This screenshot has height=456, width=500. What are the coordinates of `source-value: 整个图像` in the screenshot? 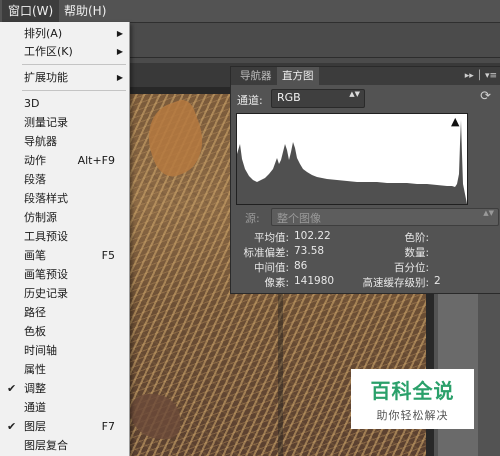 It's located at (299, 218).